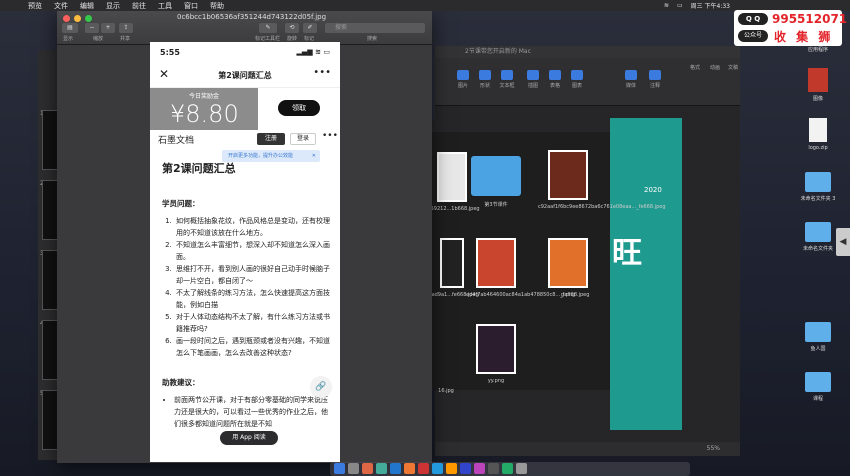 This screenshot has height=476, width=850. What do you see at coordinates (292, 39) in the screenshot?
I see `rotate-label: 旋转` at bounding box center [292, 39].